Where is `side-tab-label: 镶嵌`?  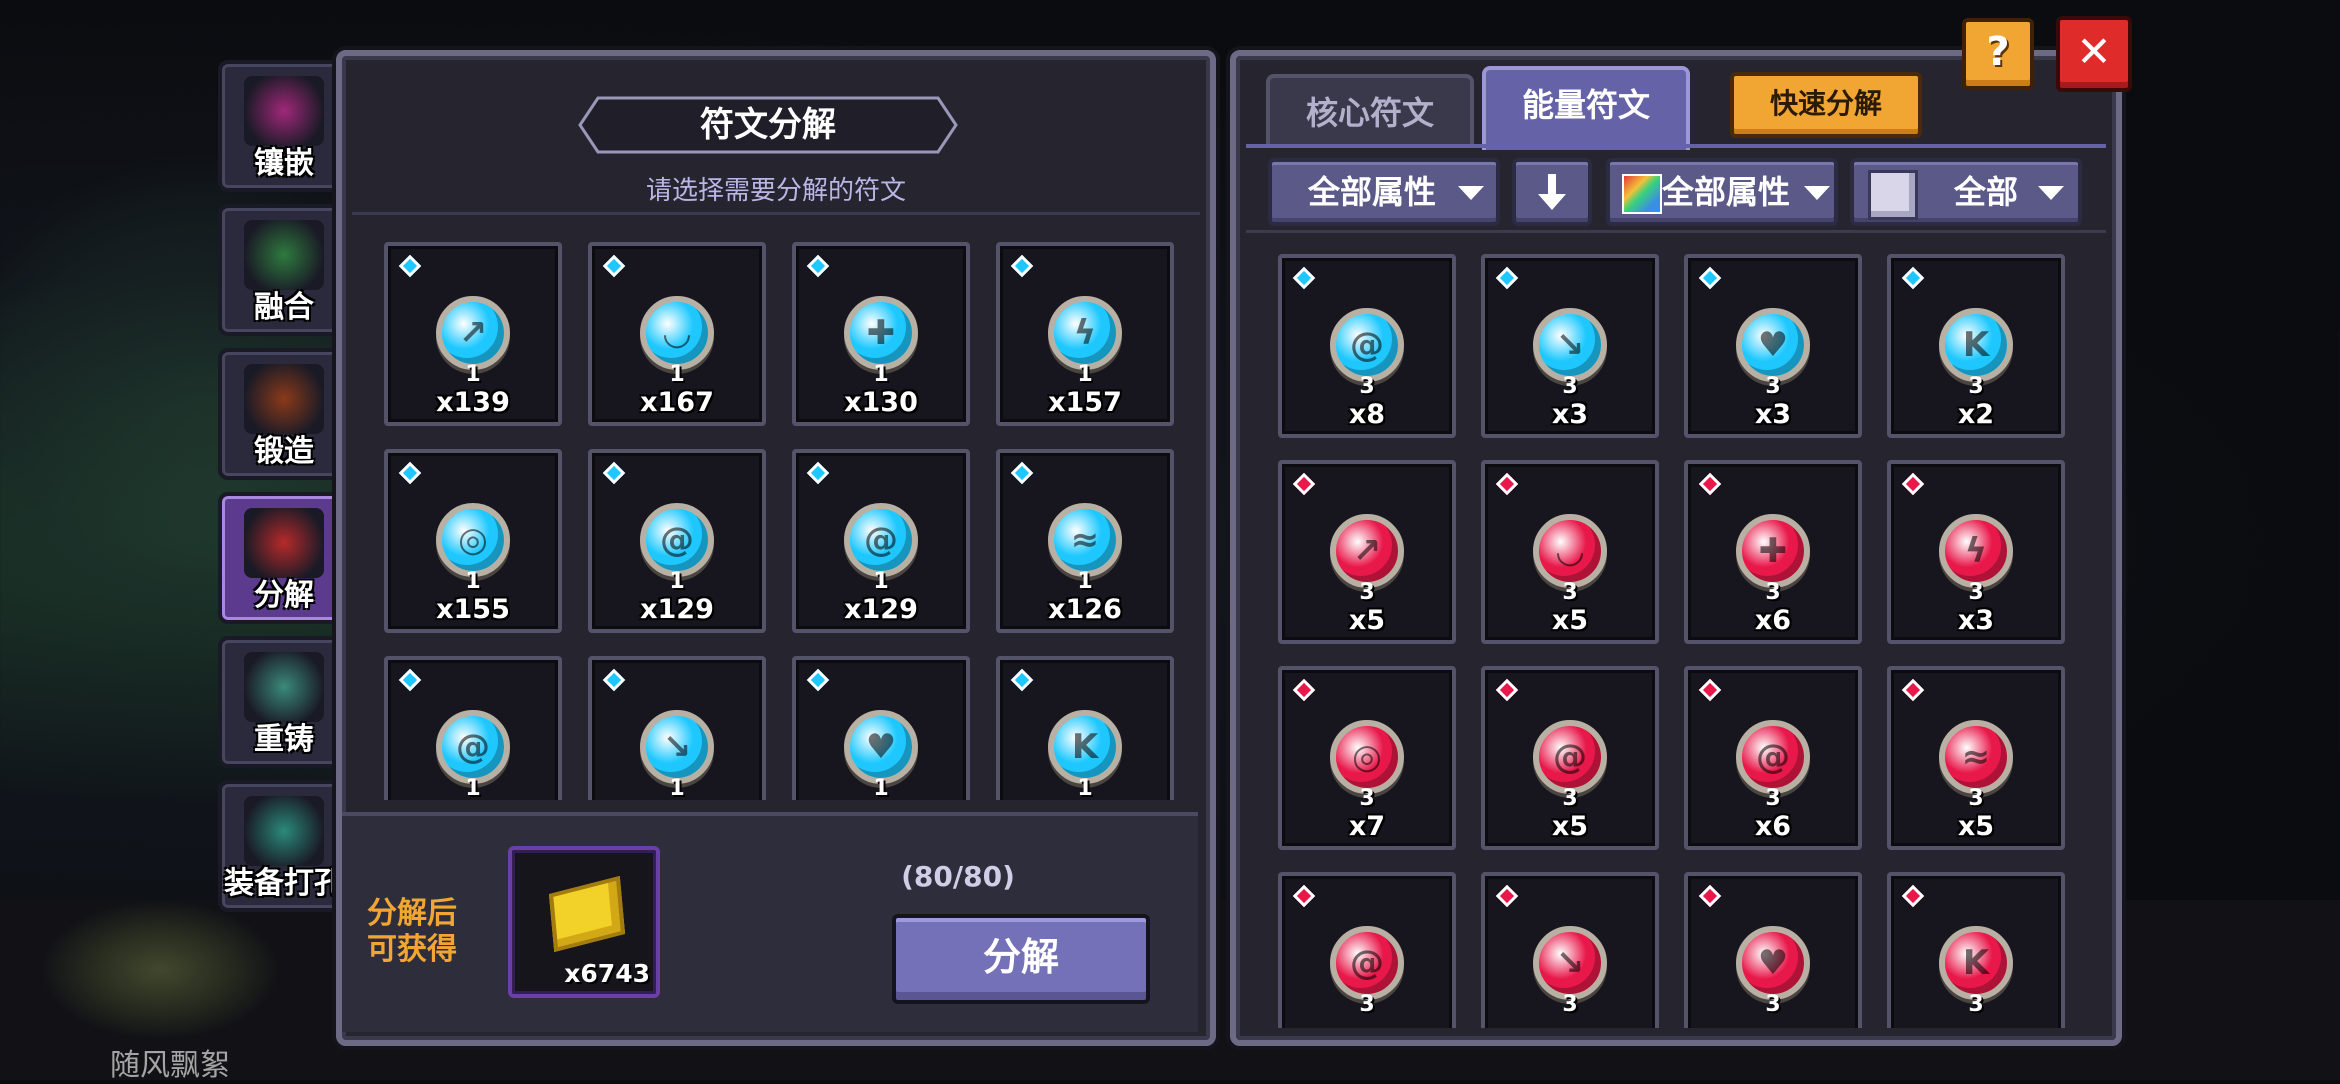
side-tab-label: 镶嵌 is located at coordinates (284, 163).